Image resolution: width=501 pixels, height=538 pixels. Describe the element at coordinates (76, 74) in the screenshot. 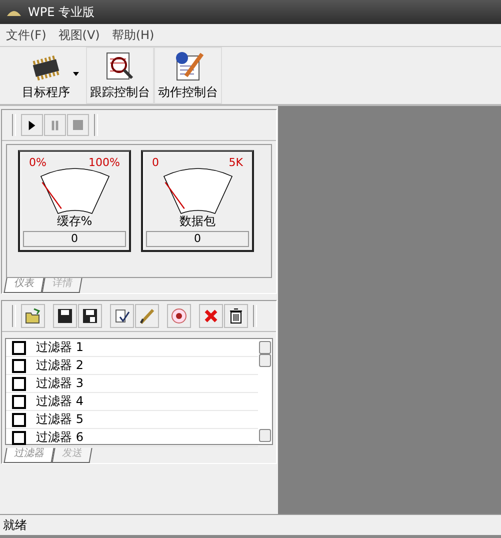

I see `caret-icon` at that location.